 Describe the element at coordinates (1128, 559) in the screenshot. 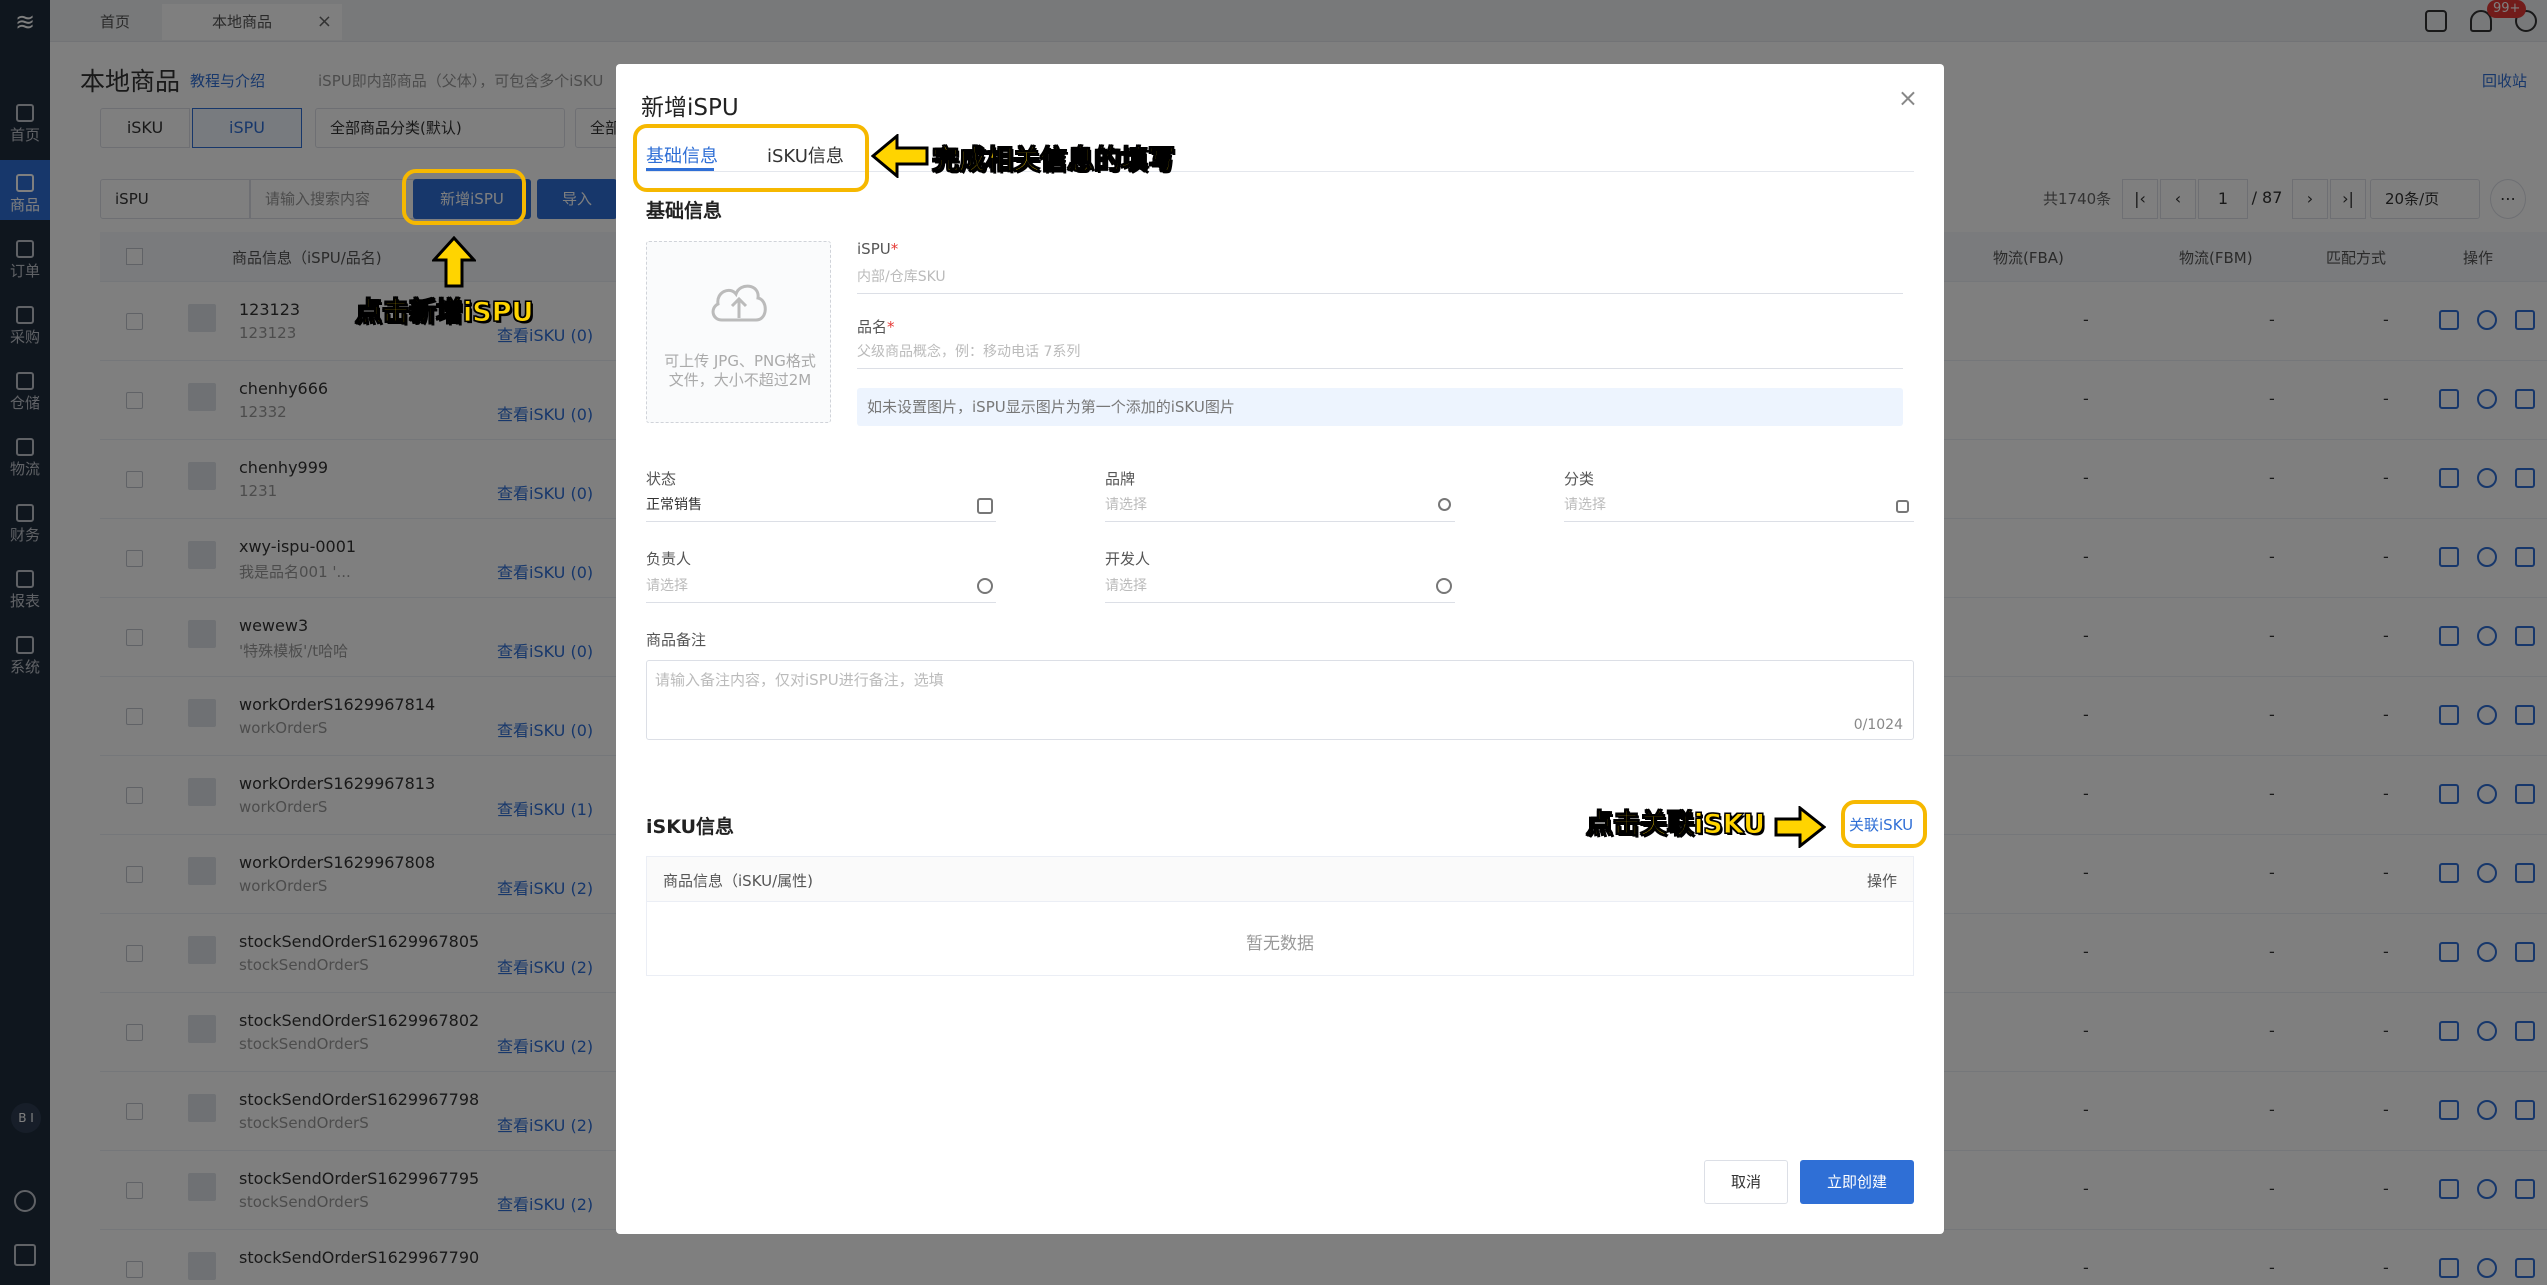

I see `developer-label: 开发人` at that location.